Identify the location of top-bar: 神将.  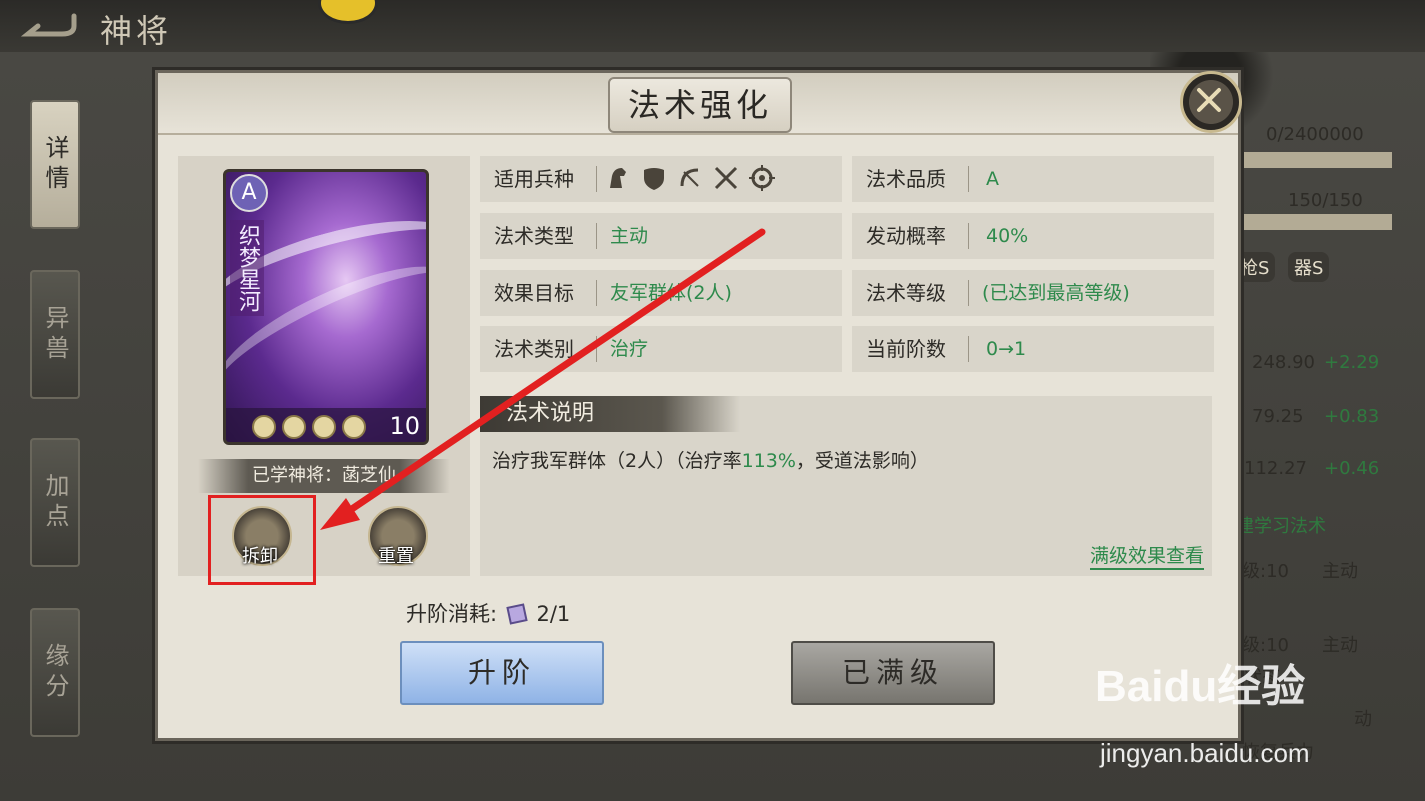
(712, 26).